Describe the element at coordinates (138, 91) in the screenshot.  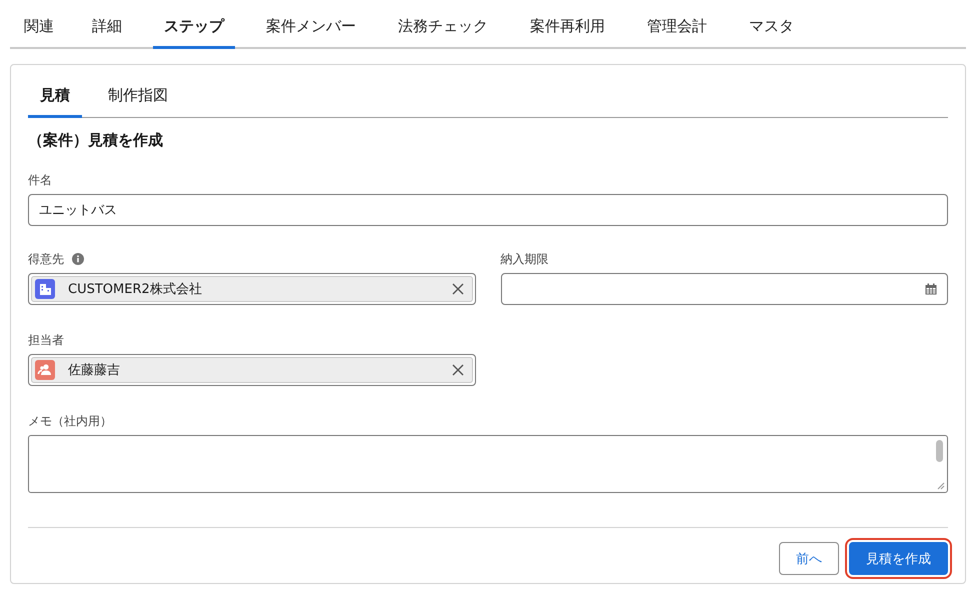
I see `tab: 制作指図` at that location.